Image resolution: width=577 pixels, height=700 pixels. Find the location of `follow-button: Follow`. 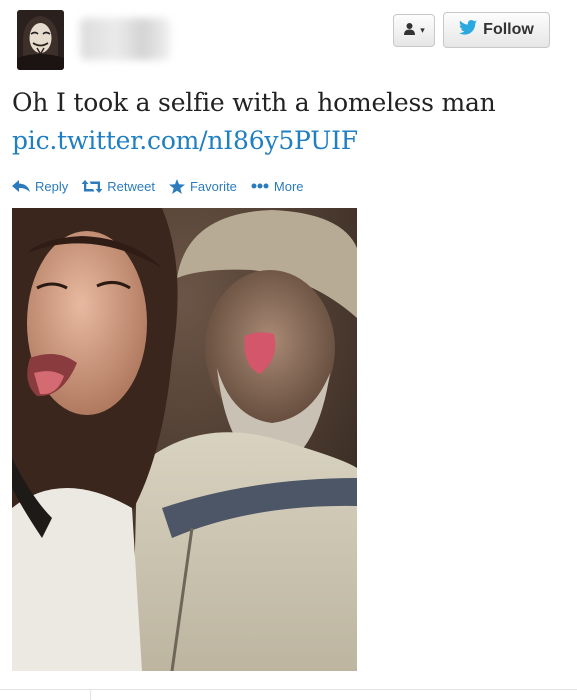

follow-button: Follow is located at coordinates (496, 30).